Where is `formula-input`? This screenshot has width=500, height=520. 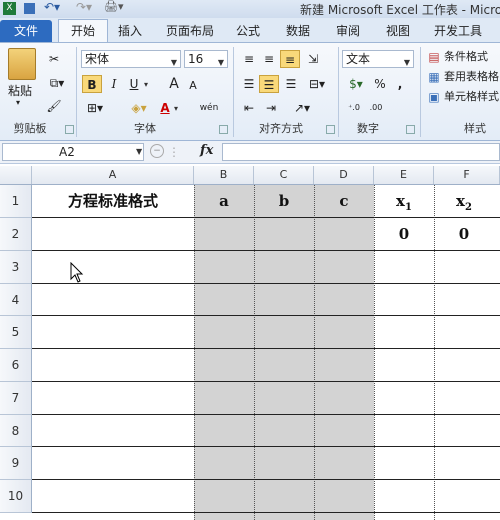
formula-input is located at coordinates (361, 152).